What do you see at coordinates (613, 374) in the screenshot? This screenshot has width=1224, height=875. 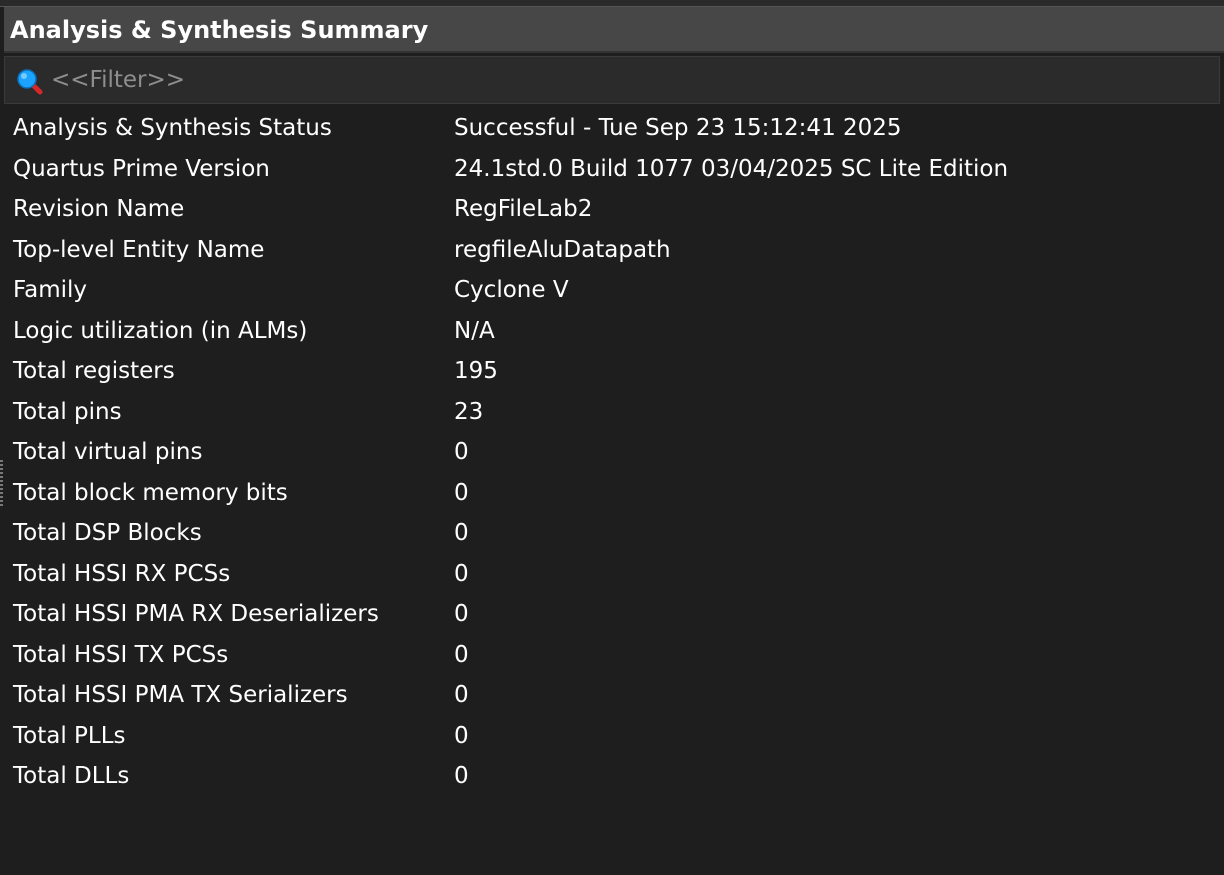 I see `table-row: Total registers 195` at bounding box center [613, 374].